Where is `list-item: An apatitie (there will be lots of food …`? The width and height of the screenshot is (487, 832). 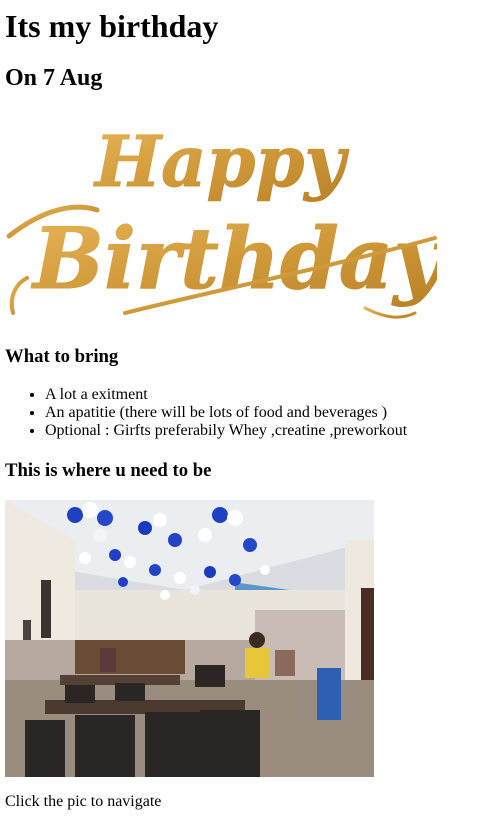 list-item: An apatitie (there will be lots of food … is located at coordinates (265, 413).